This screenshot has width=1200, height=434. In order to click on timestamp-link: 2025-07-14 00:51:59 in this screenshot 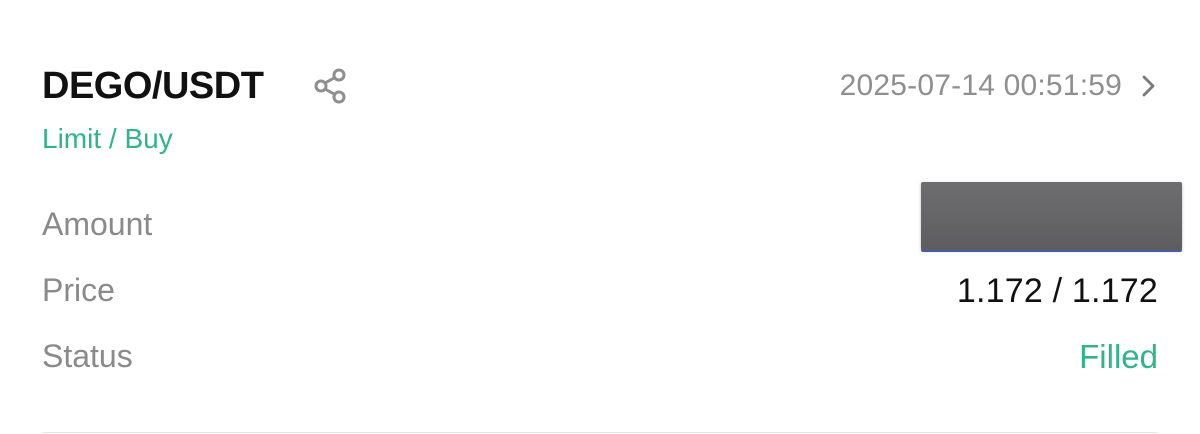, I will do `click(999, 86)`.